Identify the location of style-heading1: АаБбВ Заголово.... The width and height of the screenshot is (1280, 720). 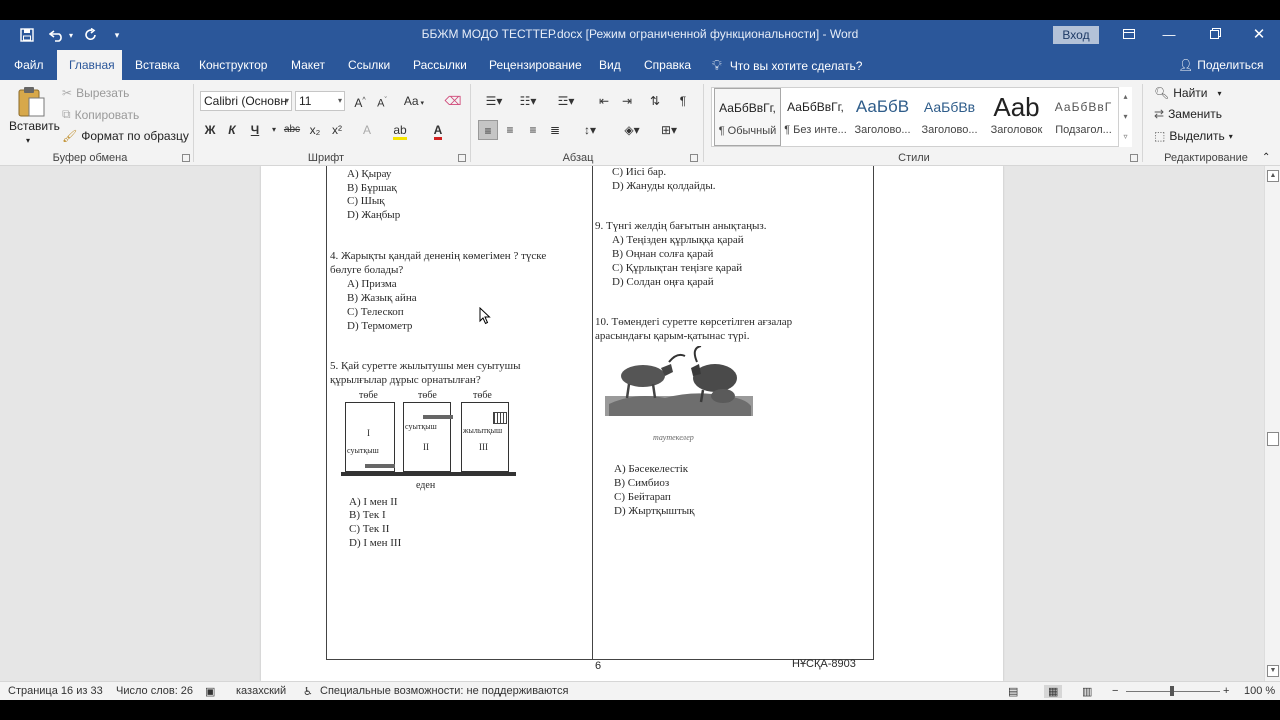
(882, 117).